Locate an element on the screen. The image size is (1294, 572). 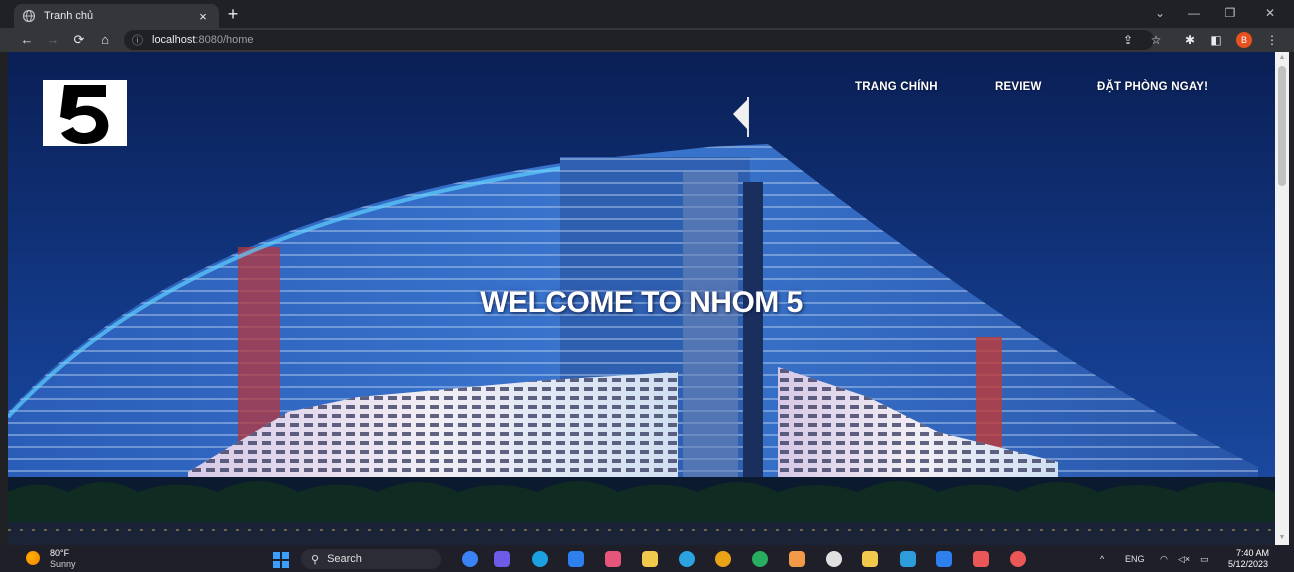
git-app-icon is located at coordinates (981, 559).